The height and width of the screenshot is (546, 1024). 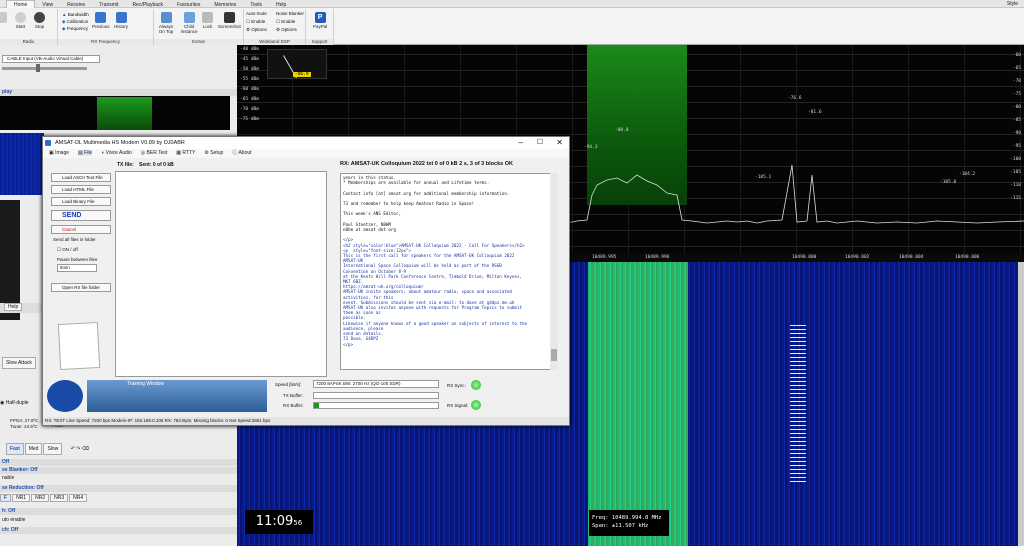 What do you see at coordinates (290, 22) in the screenshot?
I see `noise-blanker-enable-checkbox: ☐ Enable` at bounding box center [290, 22].